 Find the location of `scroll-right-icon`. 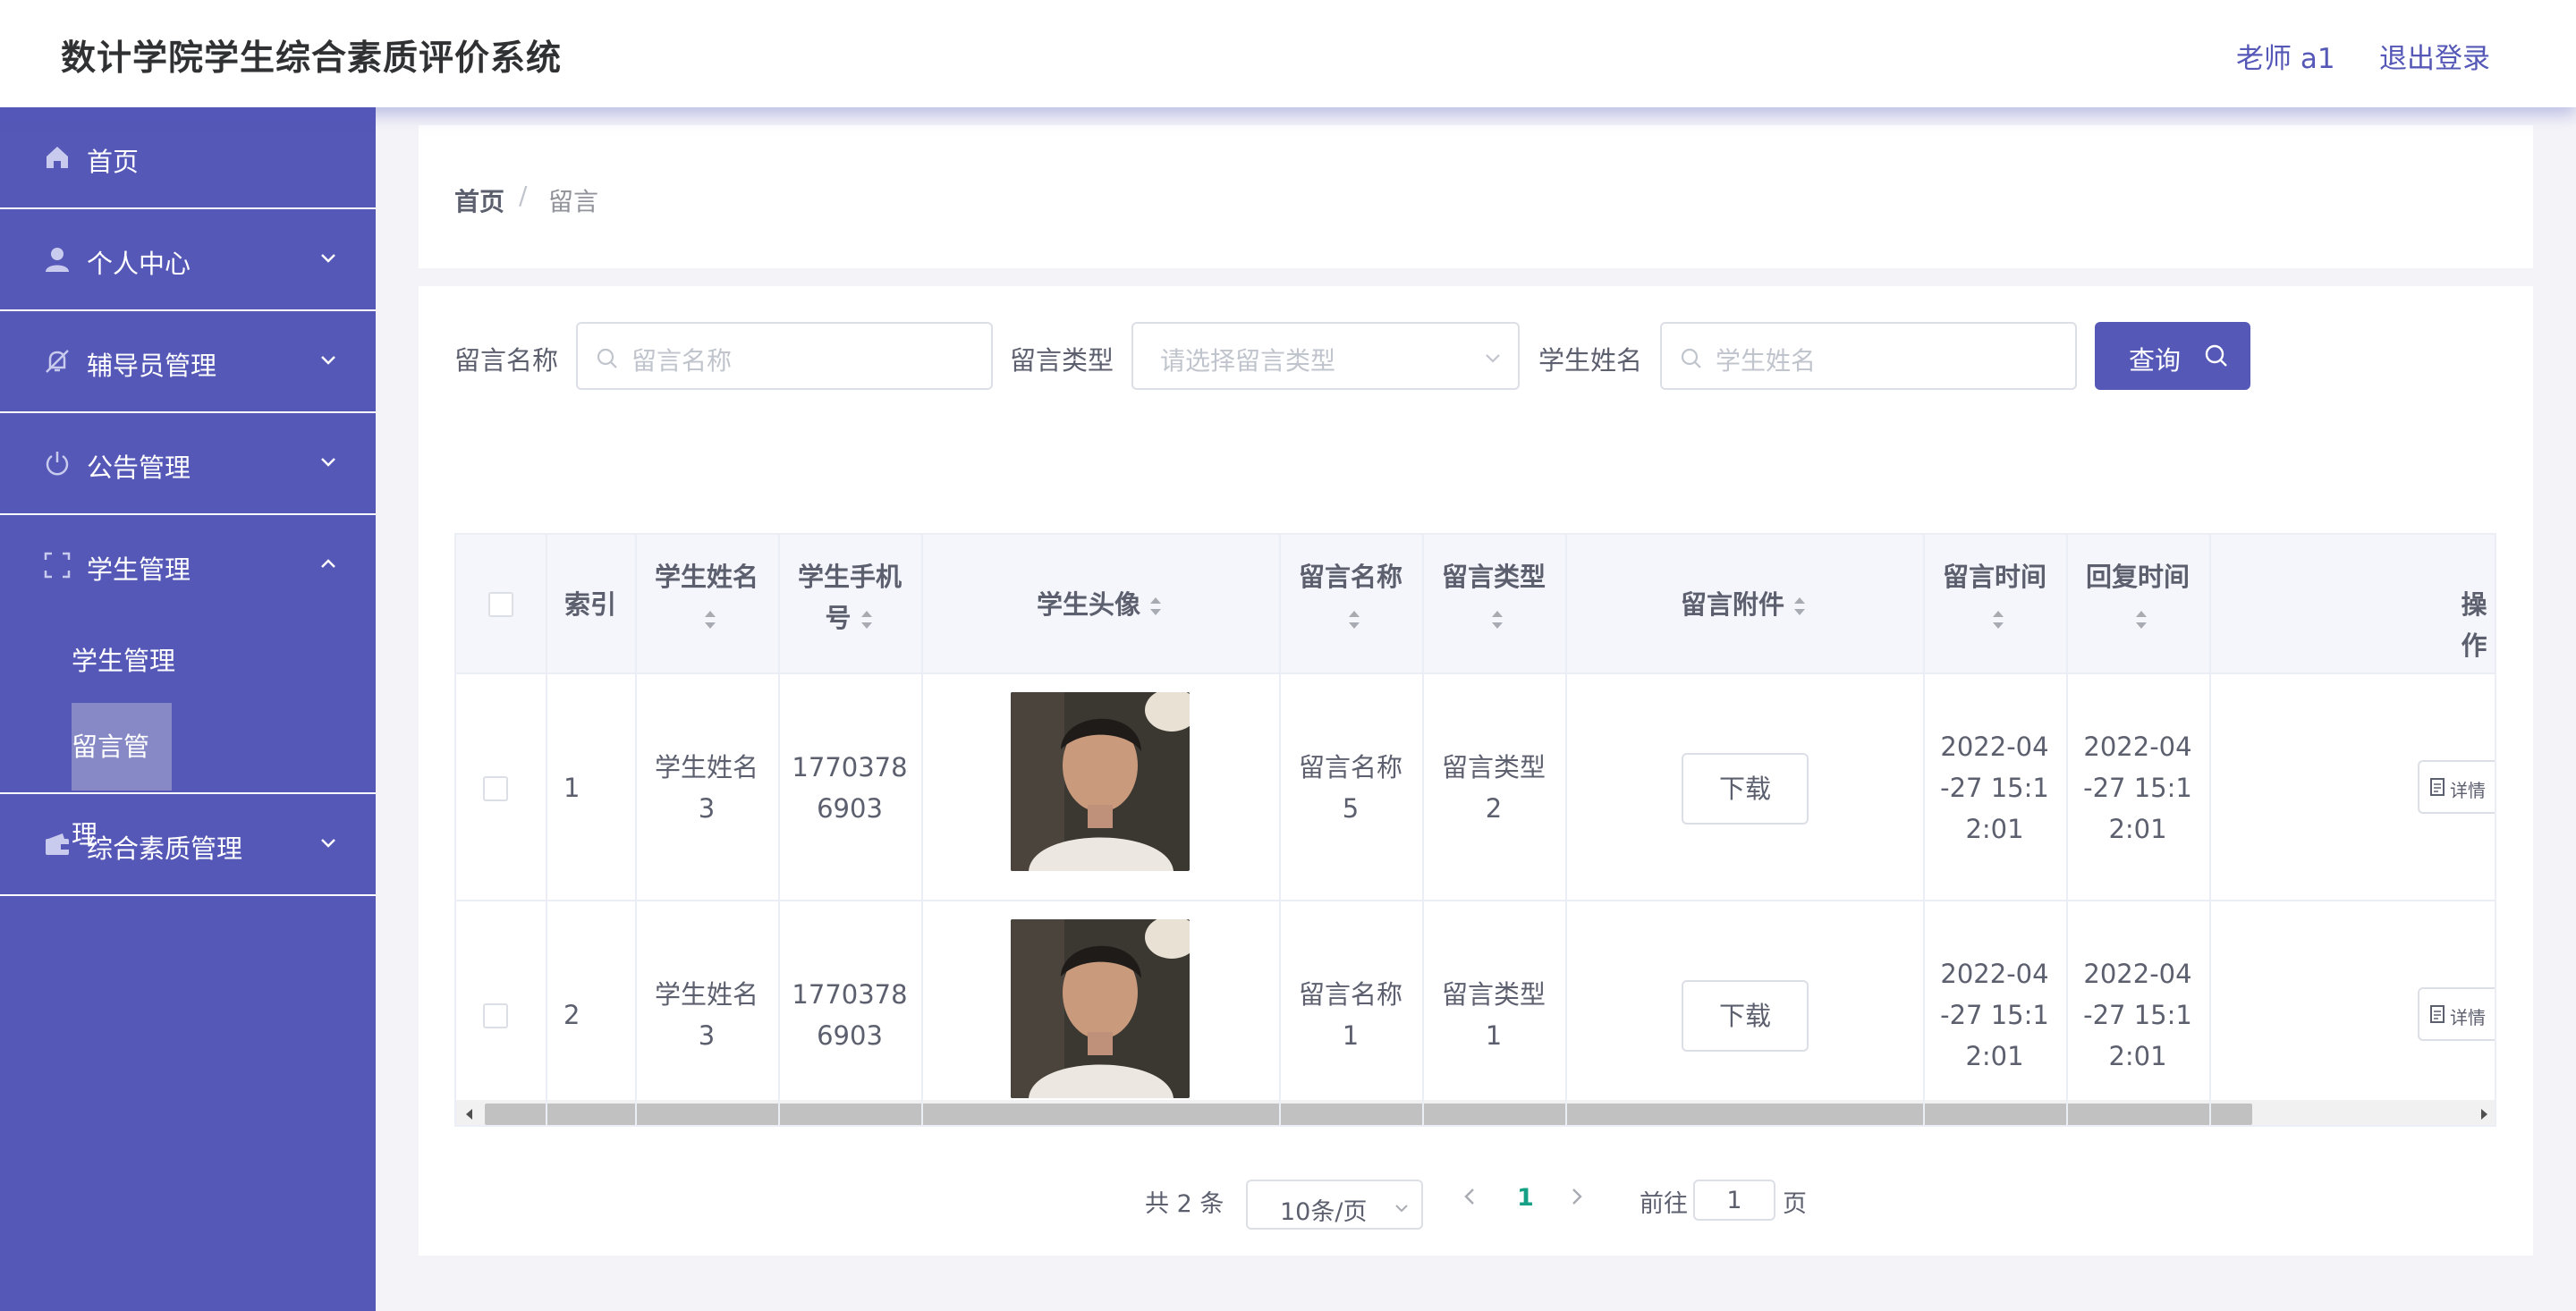

scroll-right-icon is located at coordinates (2484, 1114).